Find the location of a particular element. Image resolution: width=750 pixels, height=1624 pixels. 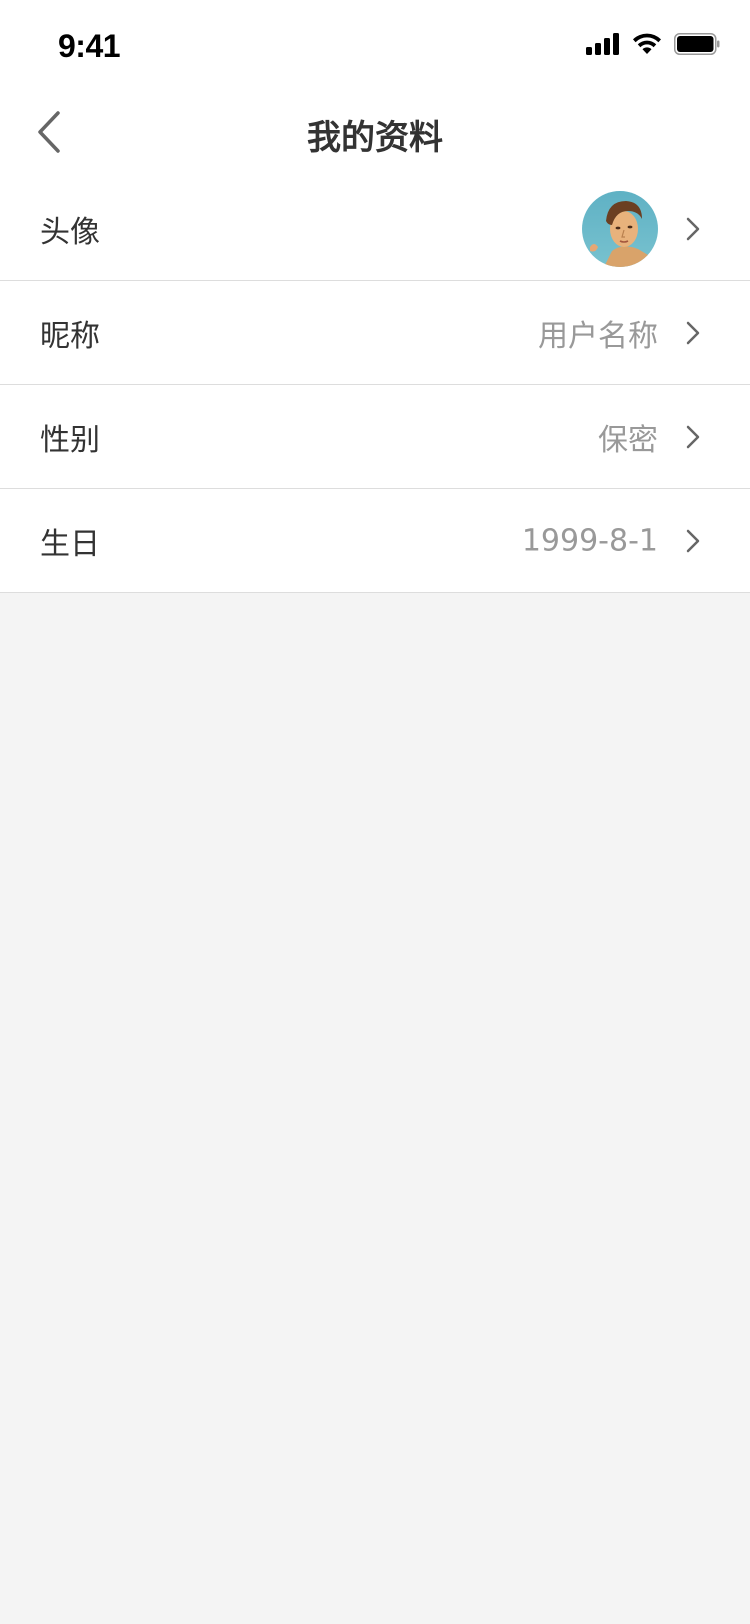

avatar is located at coordinates (620, 229).